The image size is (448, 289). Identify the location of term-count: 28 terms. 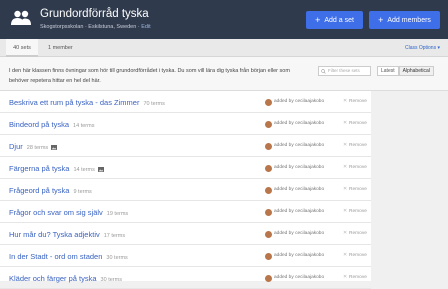
(37, 148).